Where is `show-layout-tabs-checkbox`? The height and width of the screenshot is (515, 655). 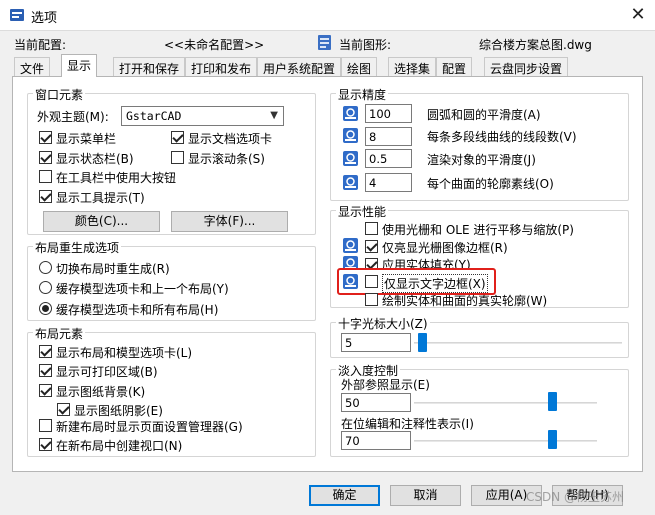 show-layout-tabs-checkbox is located at coordinates (45, 351).